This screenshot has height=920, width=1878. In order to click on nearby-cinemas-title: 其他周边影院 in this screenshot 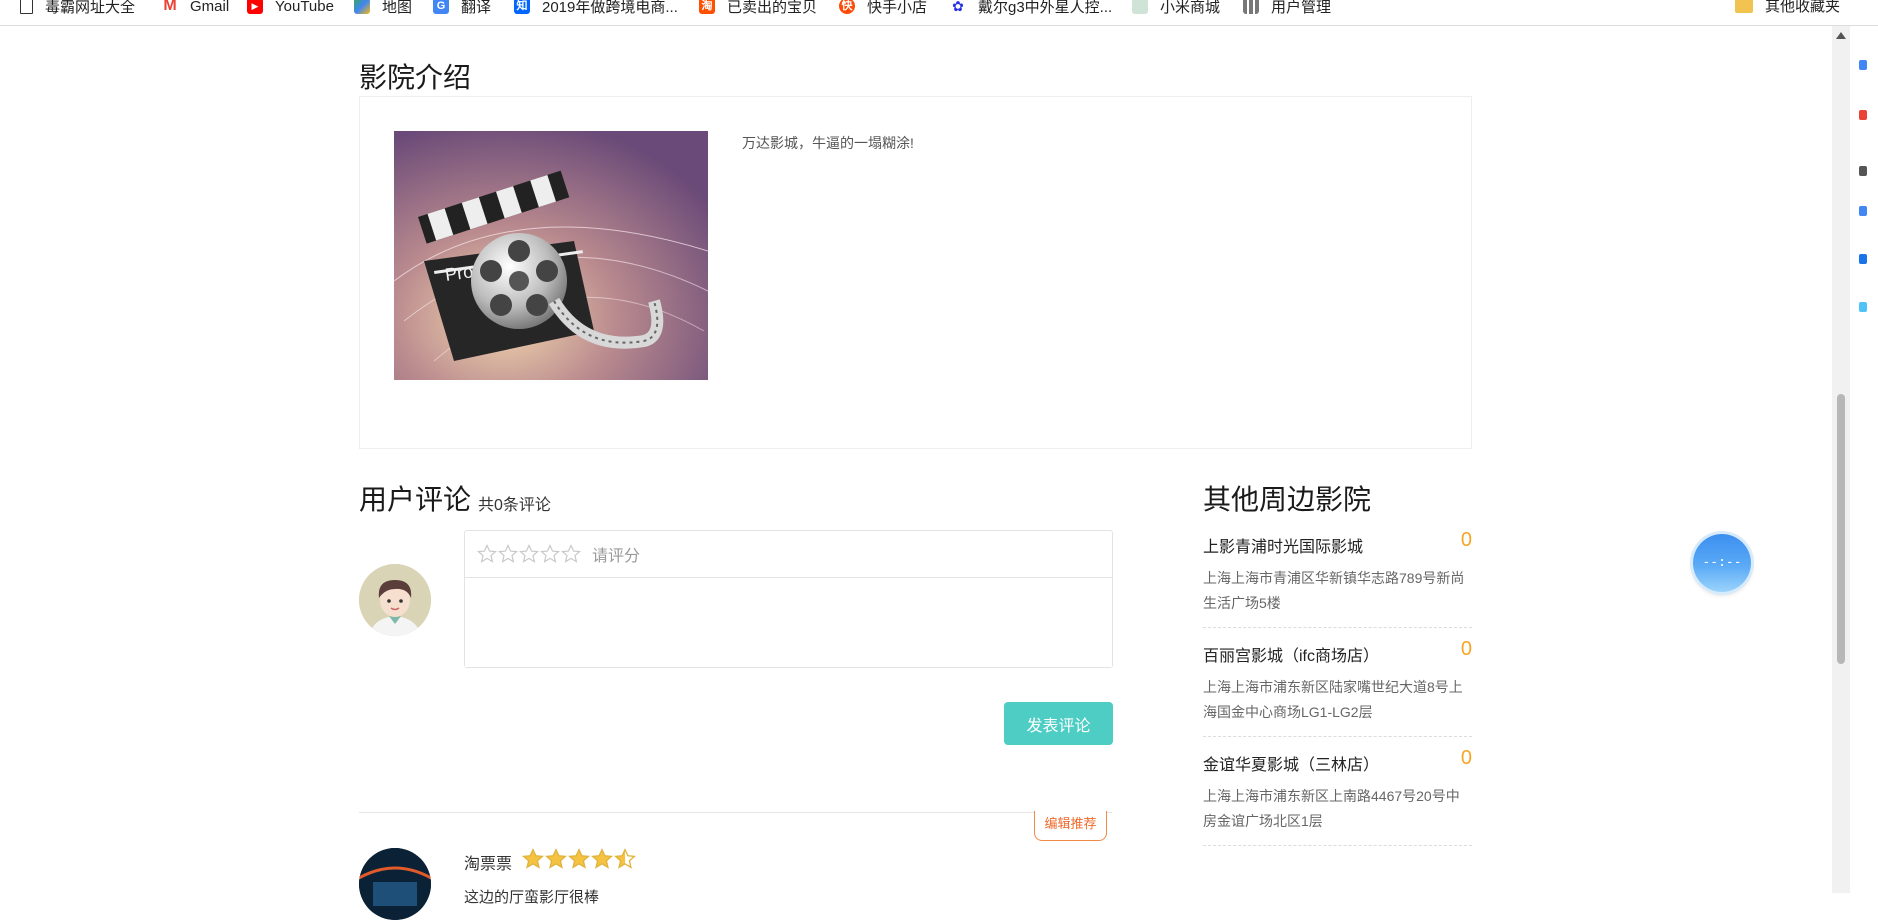, I will do `click(1287, 499)`.